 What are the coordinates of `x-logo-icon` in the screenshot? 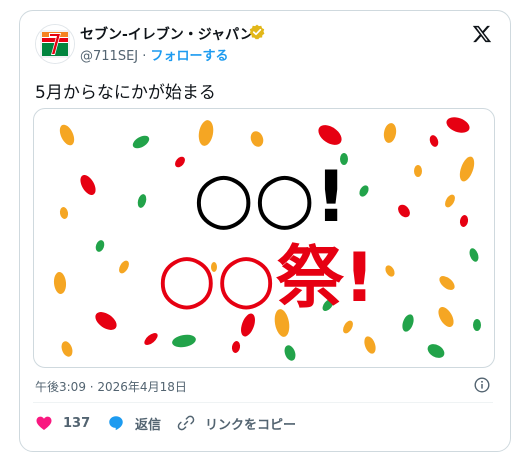 It's located at (482, 34).